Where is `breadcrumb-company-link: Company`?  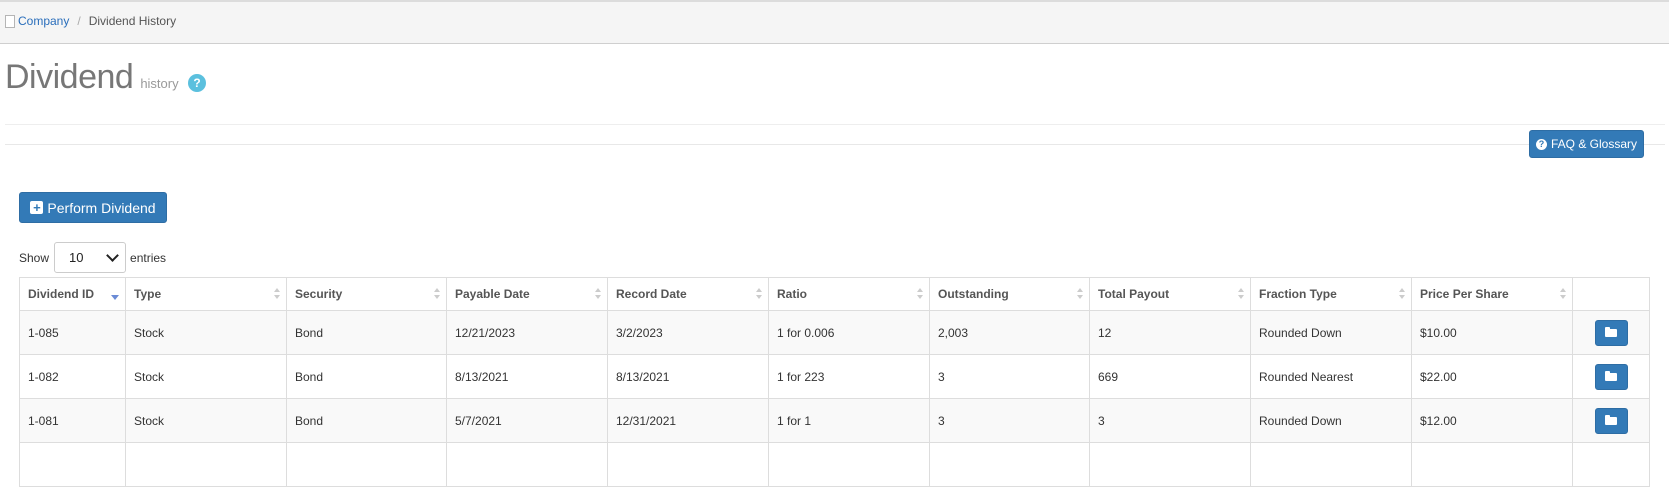
breadcrumb-company-link: Company is located at coordinates (43, 21).